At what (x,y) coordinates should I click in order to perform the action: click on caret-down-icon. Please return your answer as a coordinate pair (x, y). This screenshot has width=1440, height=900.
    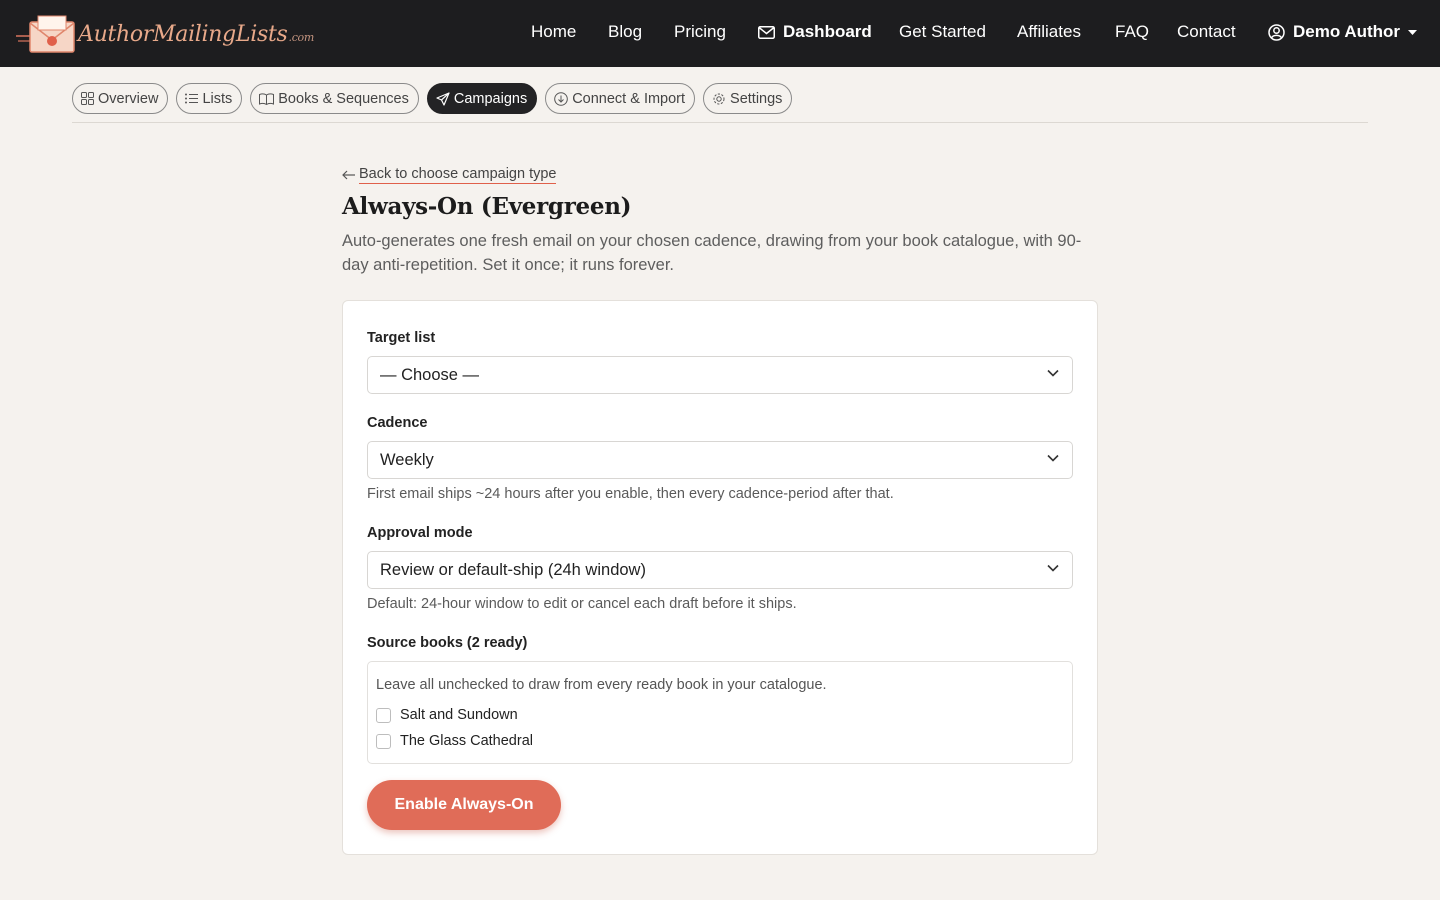
    Looking at the image, I should click on (1413, 32).